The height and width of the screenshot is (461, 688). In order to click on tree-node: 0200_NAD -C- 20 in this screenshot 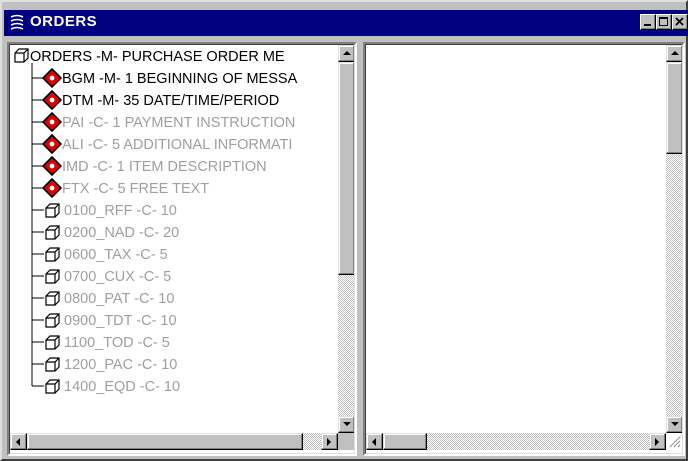, I will do `click(175, 233)`.